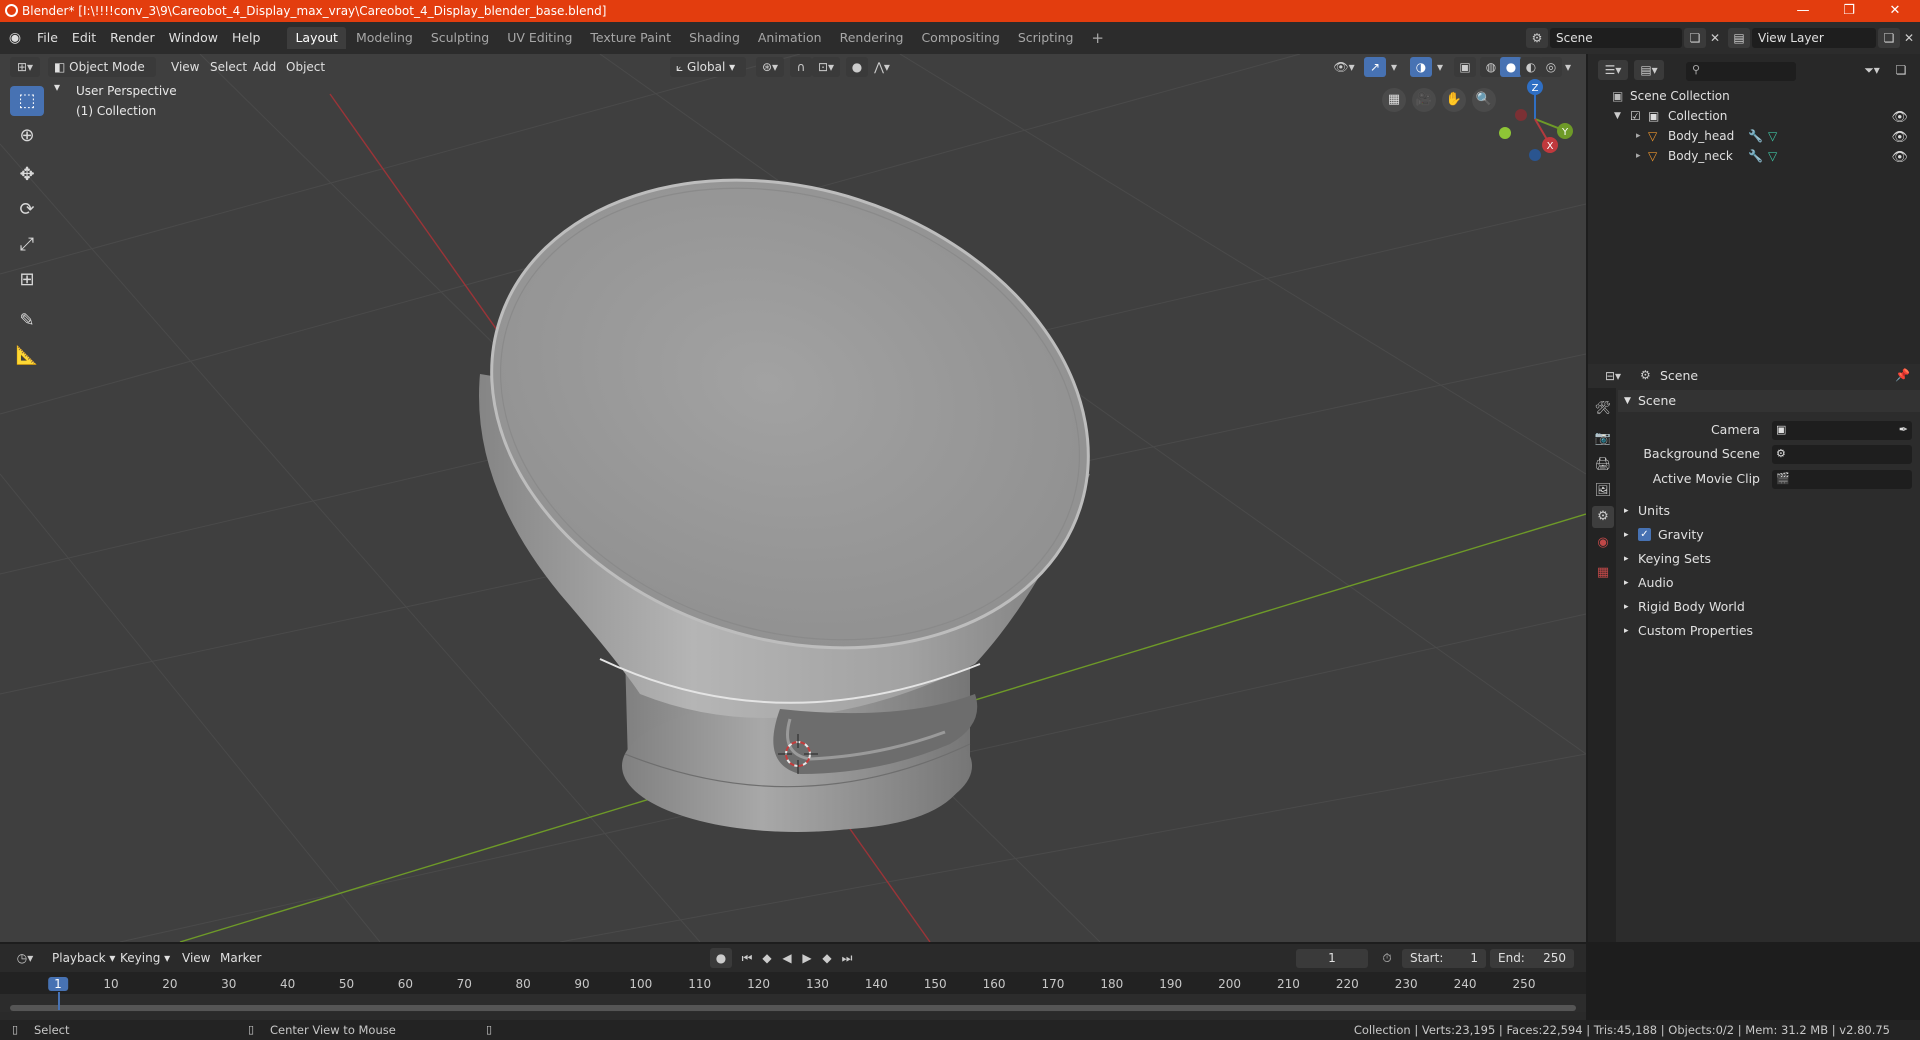 This screenshot has width=1920, height=1040. What do you see at coordinates (817, 984) in the screenshot?
I see `frame-tick-label: 130` at bounding box center [817, 984].